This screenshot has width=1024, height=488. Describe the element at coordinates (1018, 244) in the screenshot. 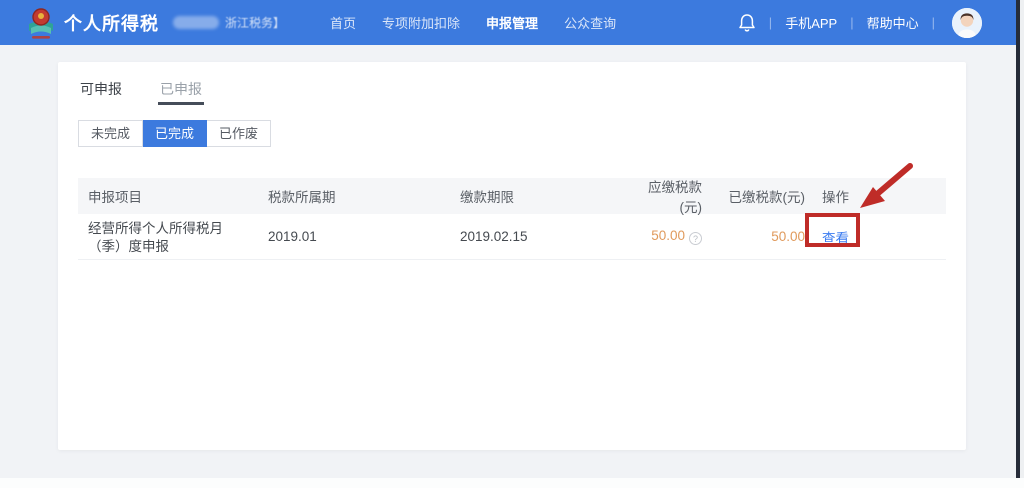

I see `screenshot-right-edge` at that location.